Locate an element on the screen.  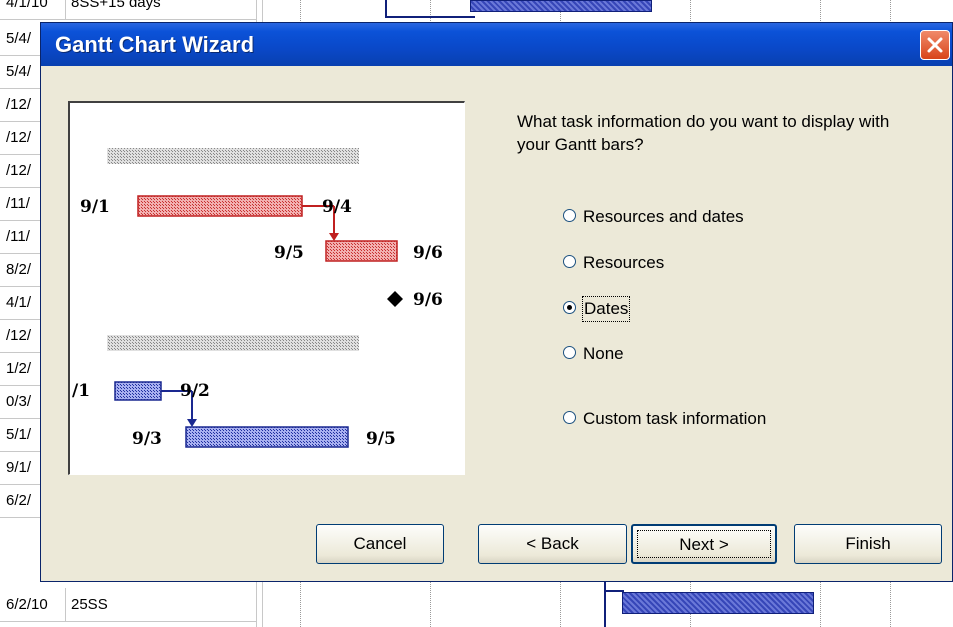
predecessors-cell: 8SS+15 days is located at coordinates (161, 9).